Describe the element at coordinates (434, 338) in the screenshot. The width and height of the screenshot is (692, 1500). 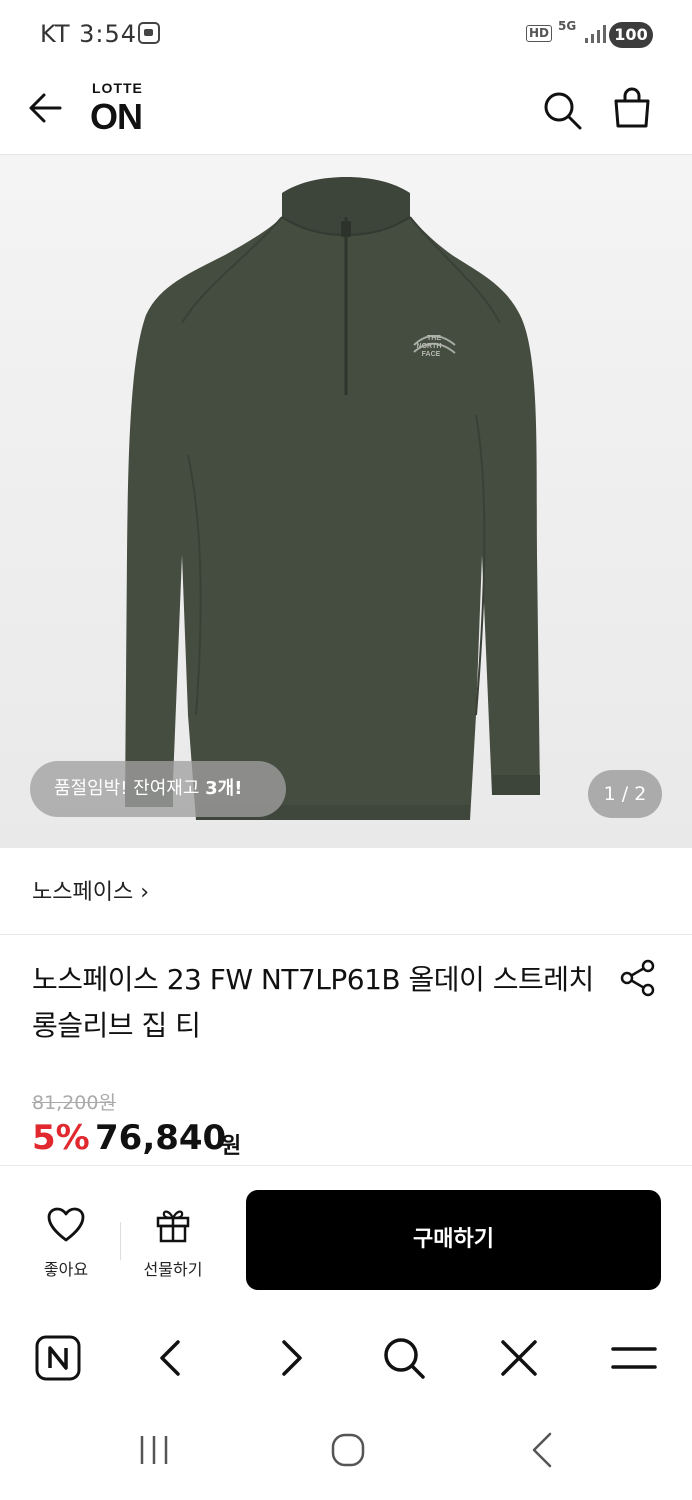
I see `brand-logo-line-1: THE` at that location.